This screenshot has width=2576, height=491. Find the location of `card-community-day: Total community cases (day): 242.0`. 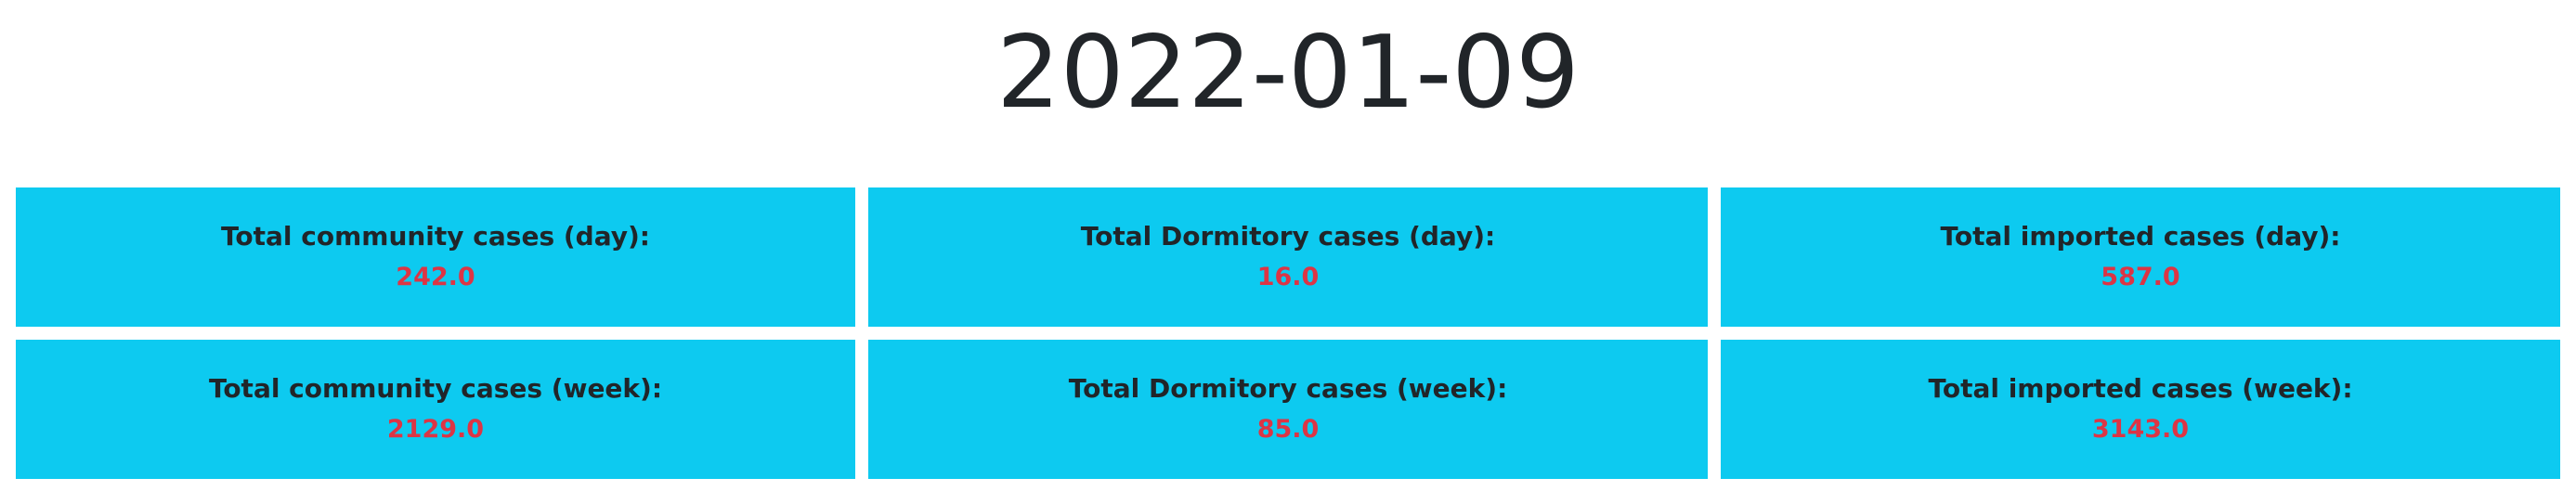

card-community-day: Total community cases (day): 242.0 is located at coordinates (436, 257).